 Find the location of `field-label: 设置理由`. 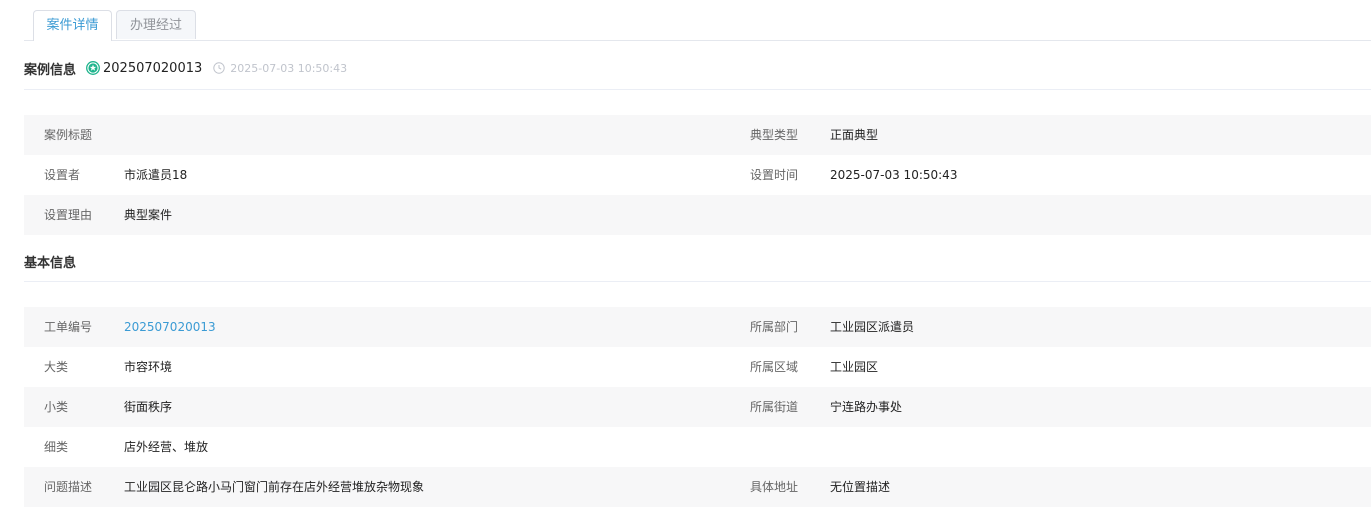

field-label: 设置理由 is located at coordinates (68, 215).